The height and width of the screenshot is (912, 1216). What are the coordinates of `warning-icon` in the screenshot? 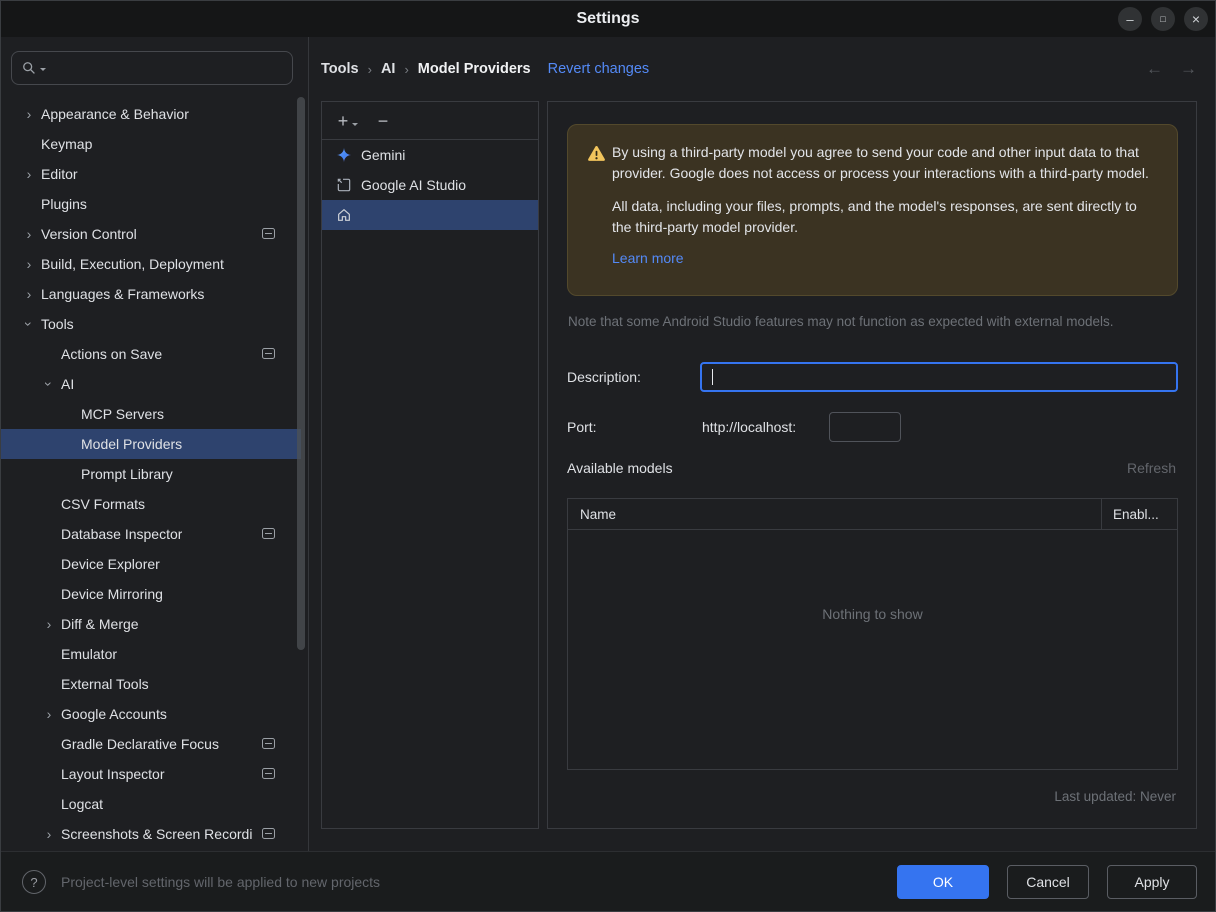 It's located at (596, 153).